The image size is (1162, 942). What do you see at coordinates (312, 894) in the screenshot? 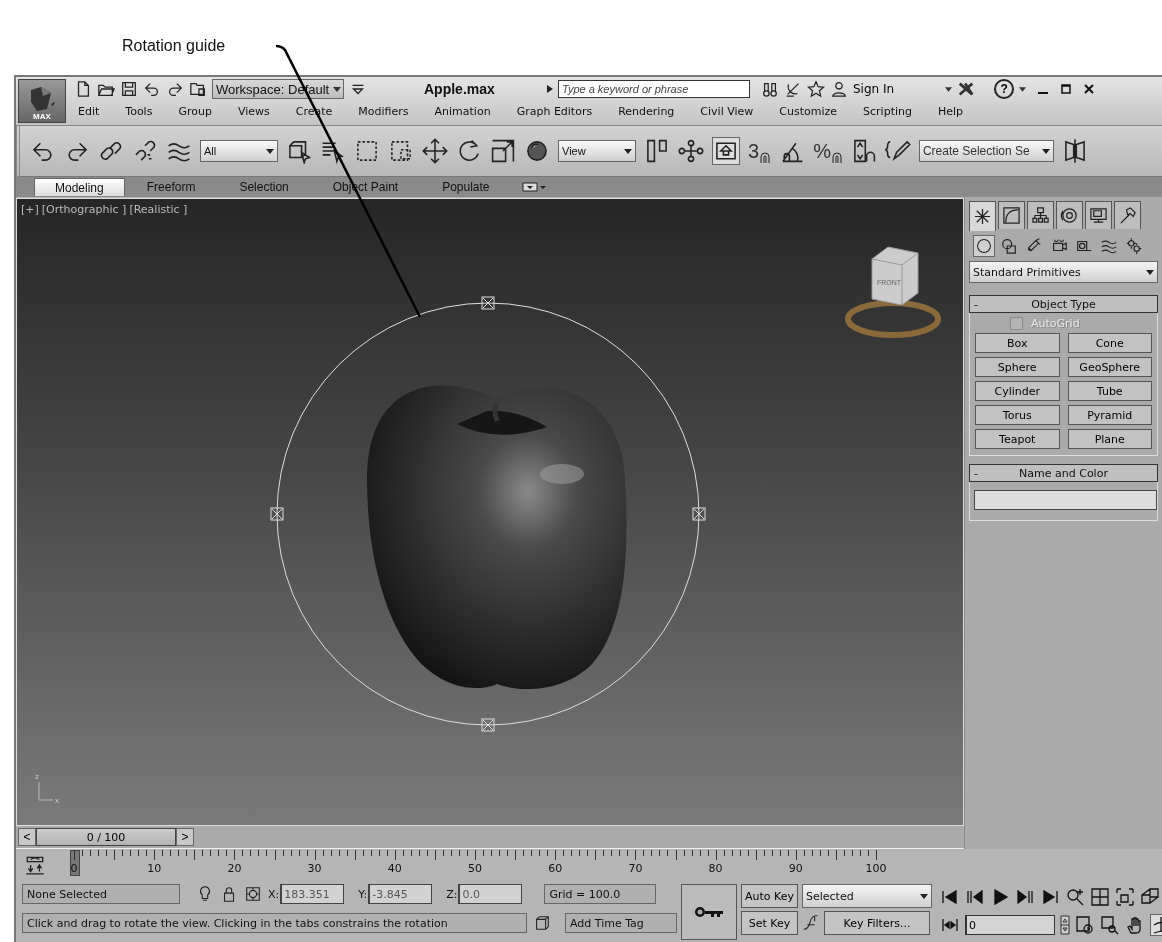
I see `x-coordinate-field: 183.351` at bounding box center [312, 894].